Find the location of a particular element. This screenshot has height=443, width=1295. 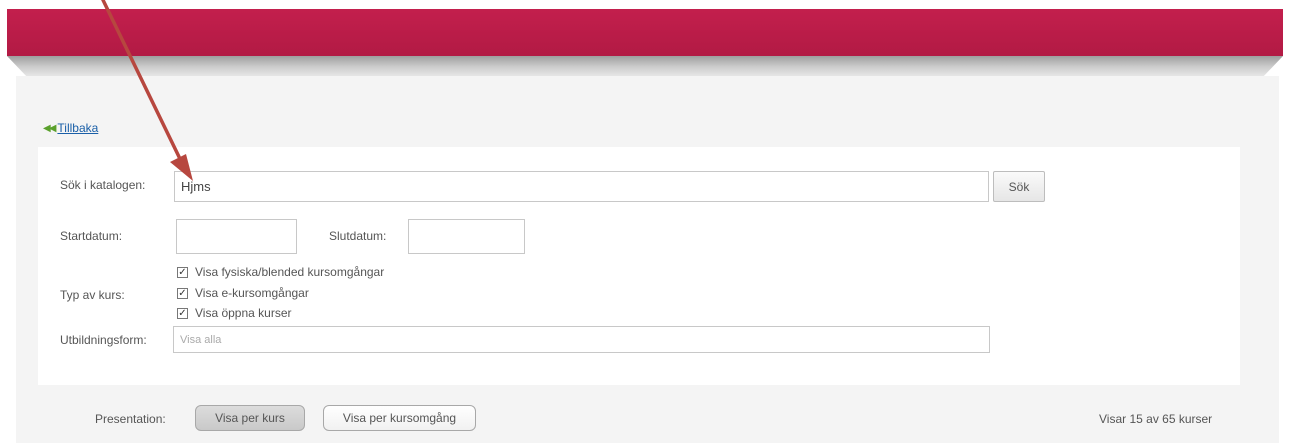

back-link-label: Tillbaka is located at coordinates (77, 128).